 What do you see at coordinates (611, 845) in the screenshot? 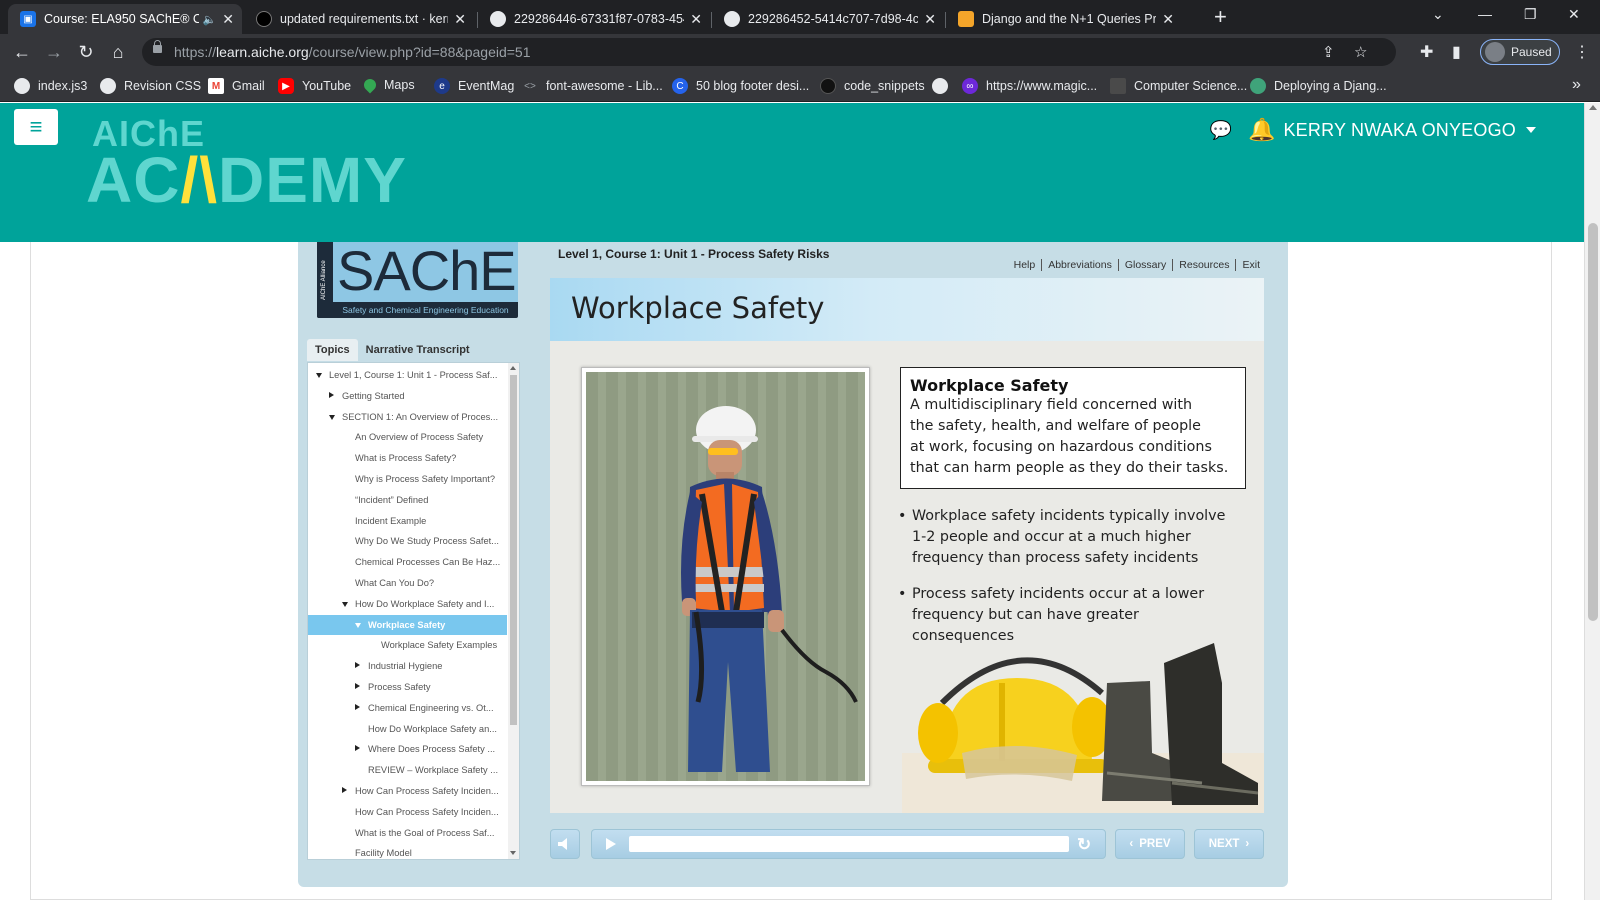
I see `play-button` at bounding box center [611, 845].